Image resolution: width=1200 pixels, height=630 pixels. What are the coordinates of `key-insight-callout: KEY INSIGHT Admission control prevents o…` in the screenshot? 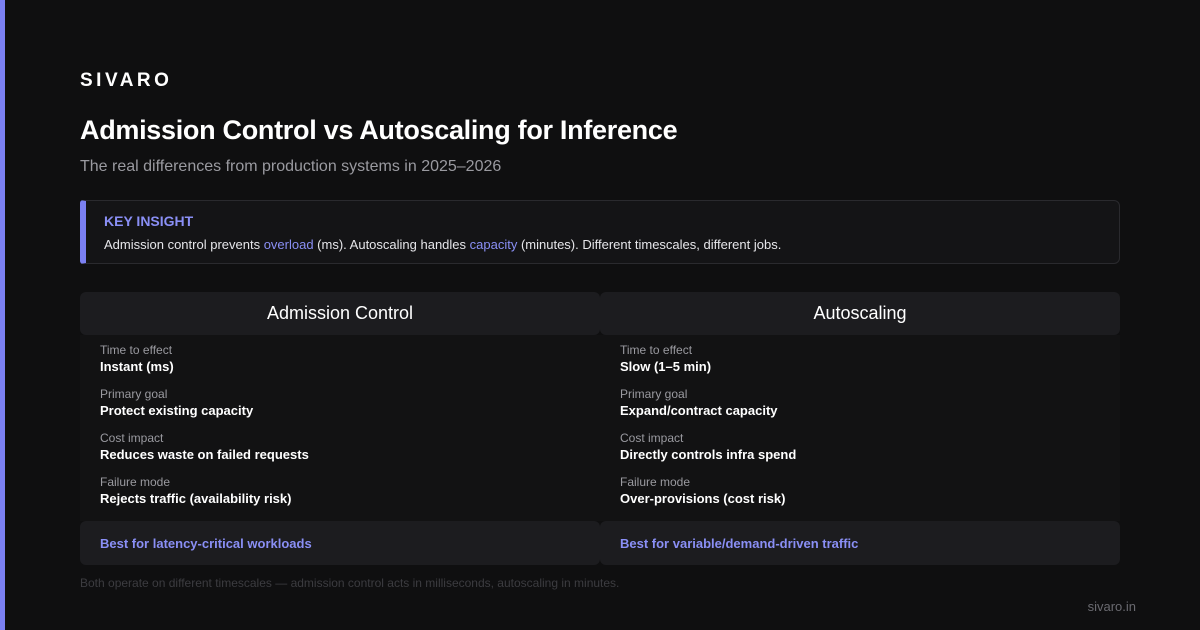 It's located at (600, 232).